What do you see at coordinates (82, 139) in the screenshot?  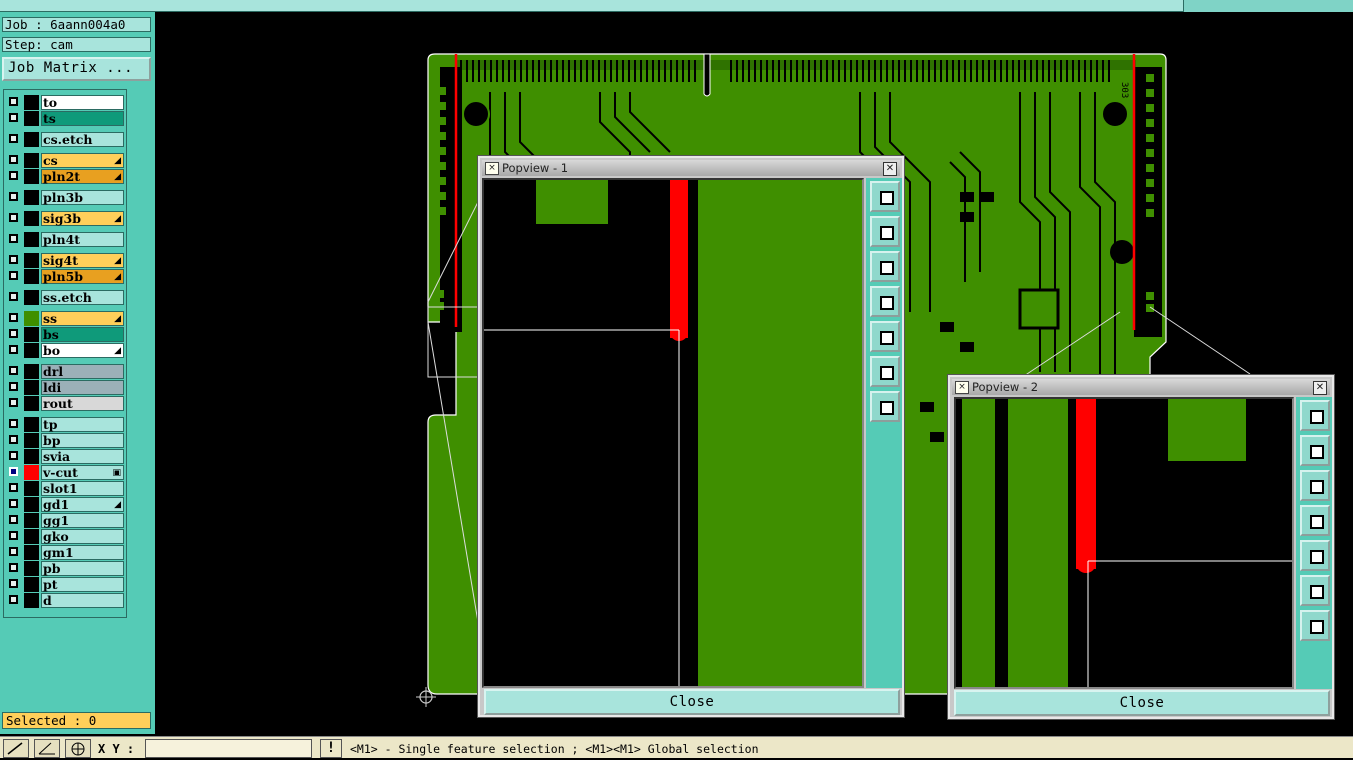 I see `layer-name: cs.etch` at bounding box center [82, 139].